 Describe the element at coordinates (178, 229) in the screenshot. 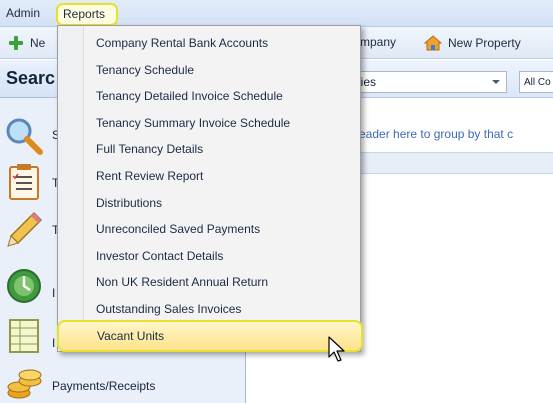

I see `menu-item-unreconciled-saved-payments: Unreconciled Saved Payments` at that location.